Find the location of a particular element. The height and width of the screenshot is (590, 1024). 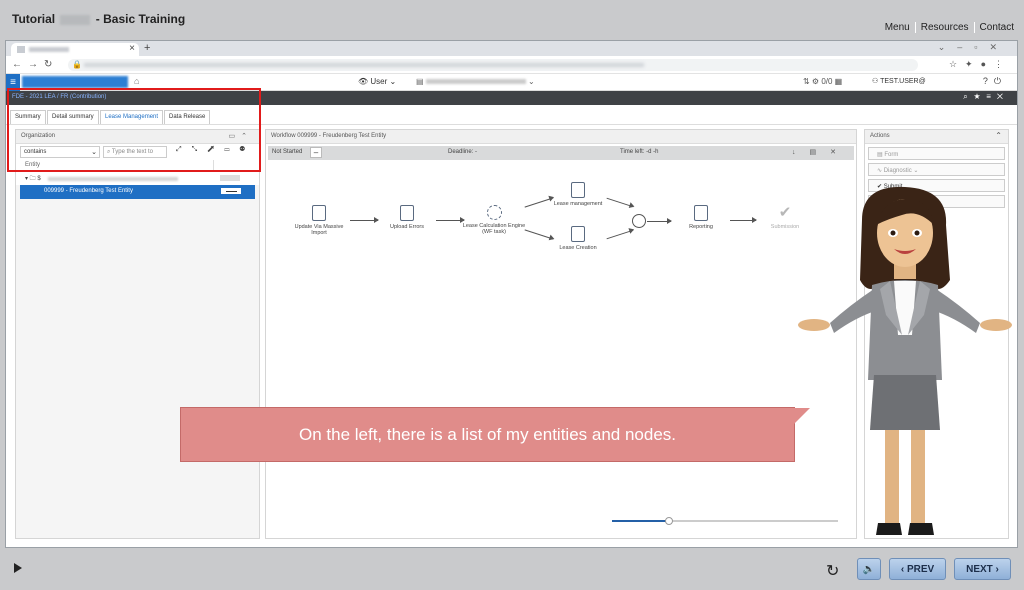

node-lease-management: Lease management is located at coordinates (578, 194).